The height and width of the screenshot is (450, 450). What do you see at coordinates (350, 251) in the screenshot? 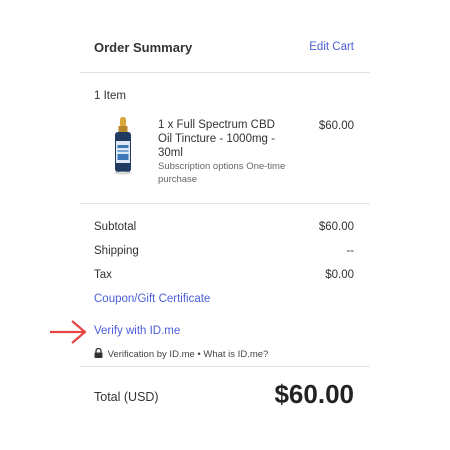
I see `shipping-value: --` at bounding box center [350, 251].